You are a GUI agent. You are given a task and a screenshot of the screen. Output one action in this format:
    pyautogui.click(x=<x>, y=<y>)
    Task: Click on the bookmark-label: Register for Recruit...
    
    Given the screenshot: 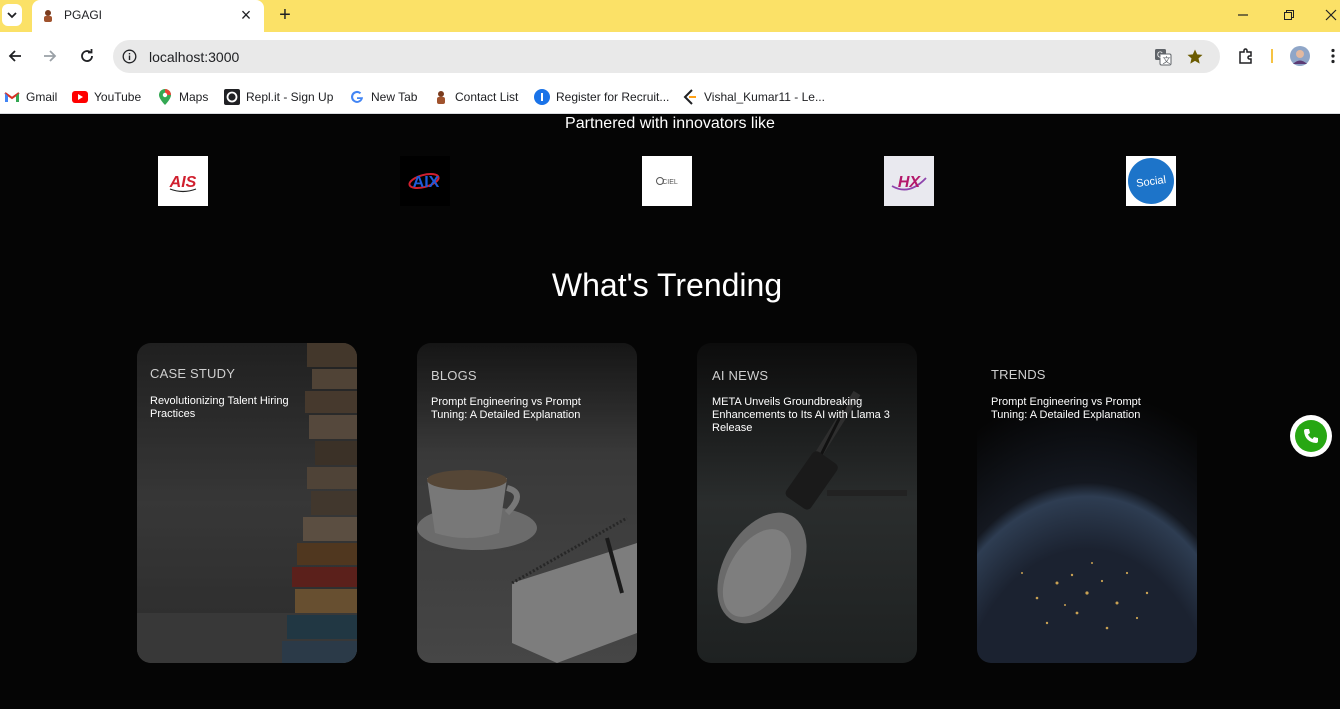 What is the action you would take?
    pyautogui.click(x=613, y=97)
    